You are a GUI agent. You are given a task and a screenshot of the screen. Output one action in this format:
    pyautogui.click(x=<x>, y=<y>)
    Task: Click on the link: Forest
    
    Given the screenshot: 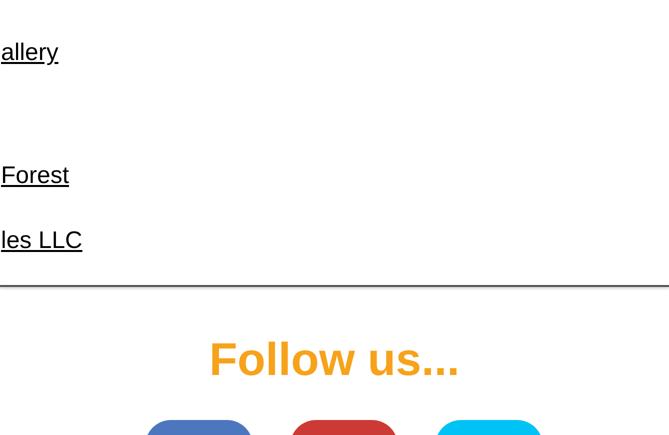 What is the action you would take?
    pyautogui.click(x=35, y=176)
    